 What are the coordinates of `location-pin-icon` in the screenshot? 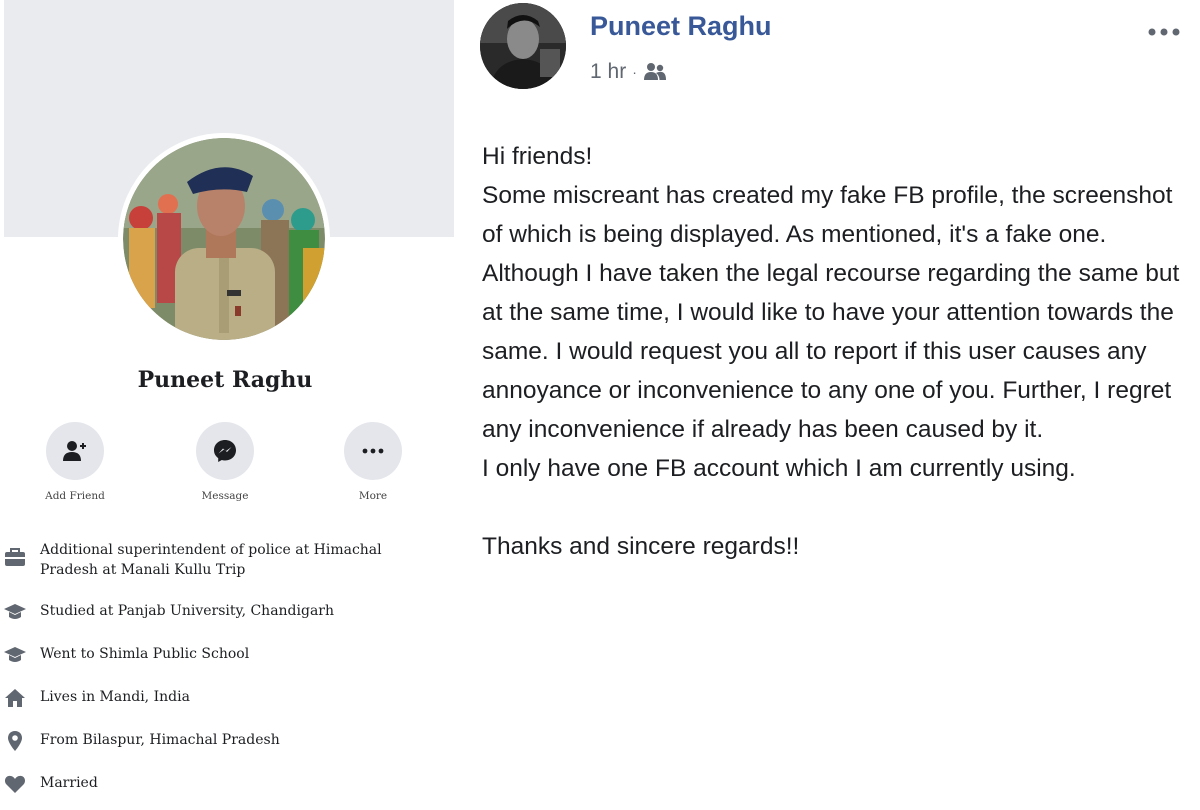 It's located at (15, 741).